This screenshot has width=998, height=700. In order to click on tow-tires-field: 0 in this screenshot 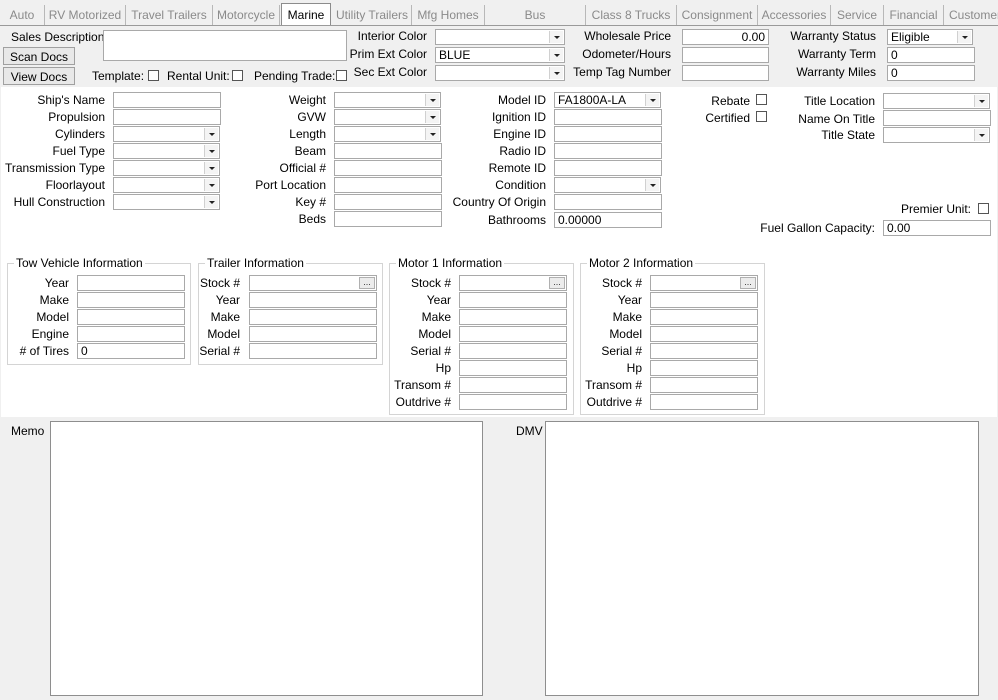, I will do `click(131, 351)`.